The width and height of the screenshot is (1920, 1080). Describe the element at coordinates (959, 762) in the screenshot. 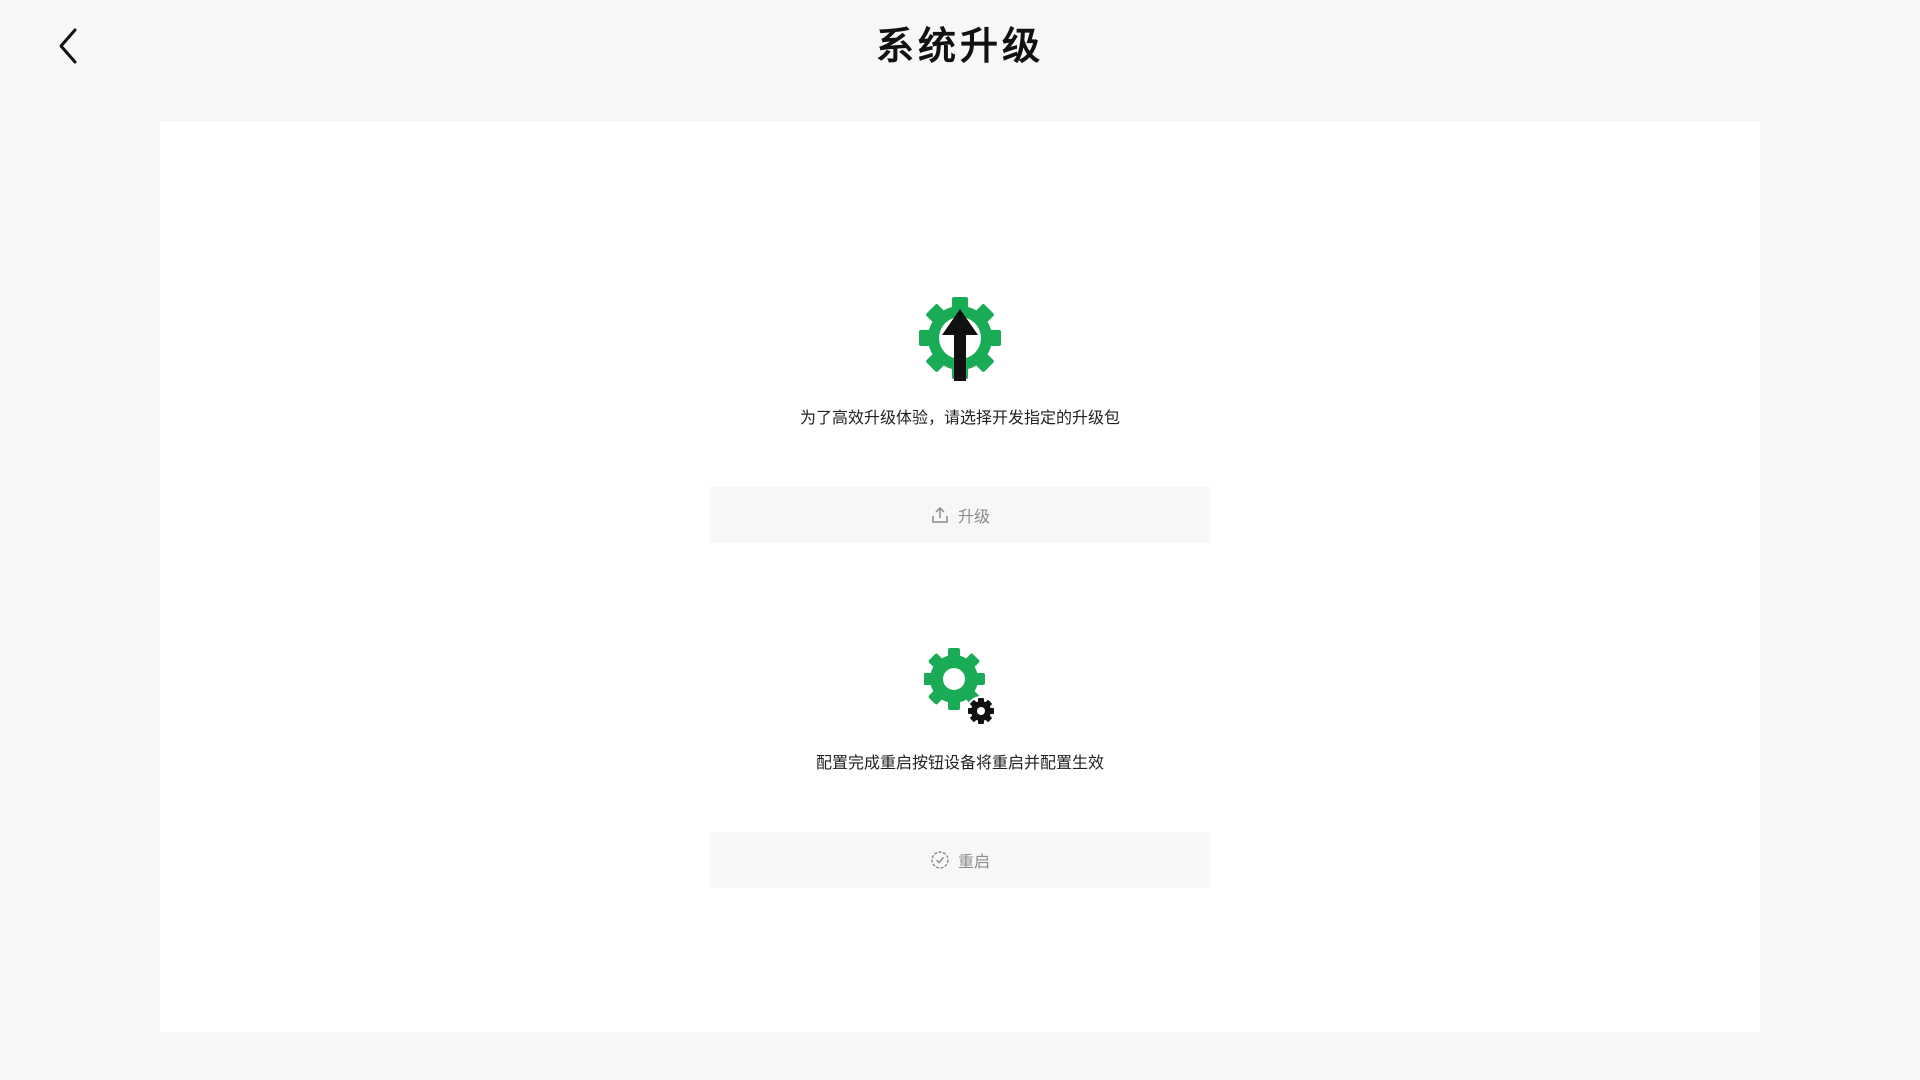

I see `restart-description: 配置完成重启按钮设备将重启并配置生效` at that location.